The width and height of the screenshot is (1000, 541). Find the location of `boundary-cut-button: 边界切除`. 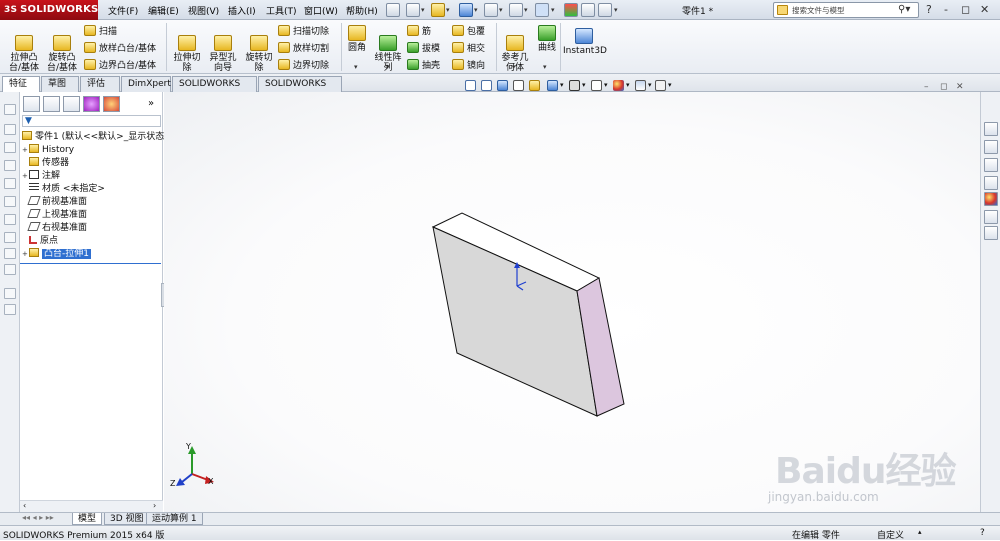

boundary-cut-button: 边界切除 is located at coordinates (303, 64).